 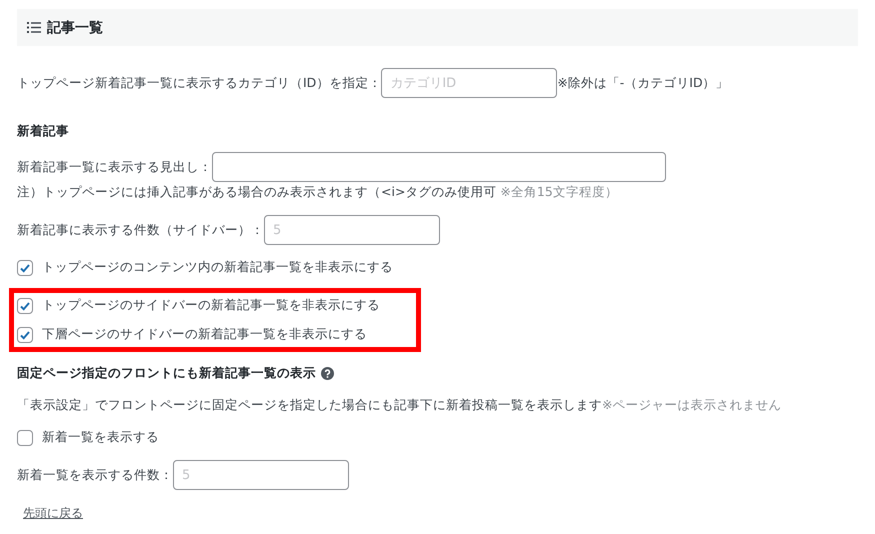 What do you see at coordinates (399, 405) in the screenshot?
I see `description-text: 「表示設定」でフロントページに固定ページを指定した場合にも記事下に新着投稿一覧を表示します※ページャーは表示されません` at bounding box center [399, 405].